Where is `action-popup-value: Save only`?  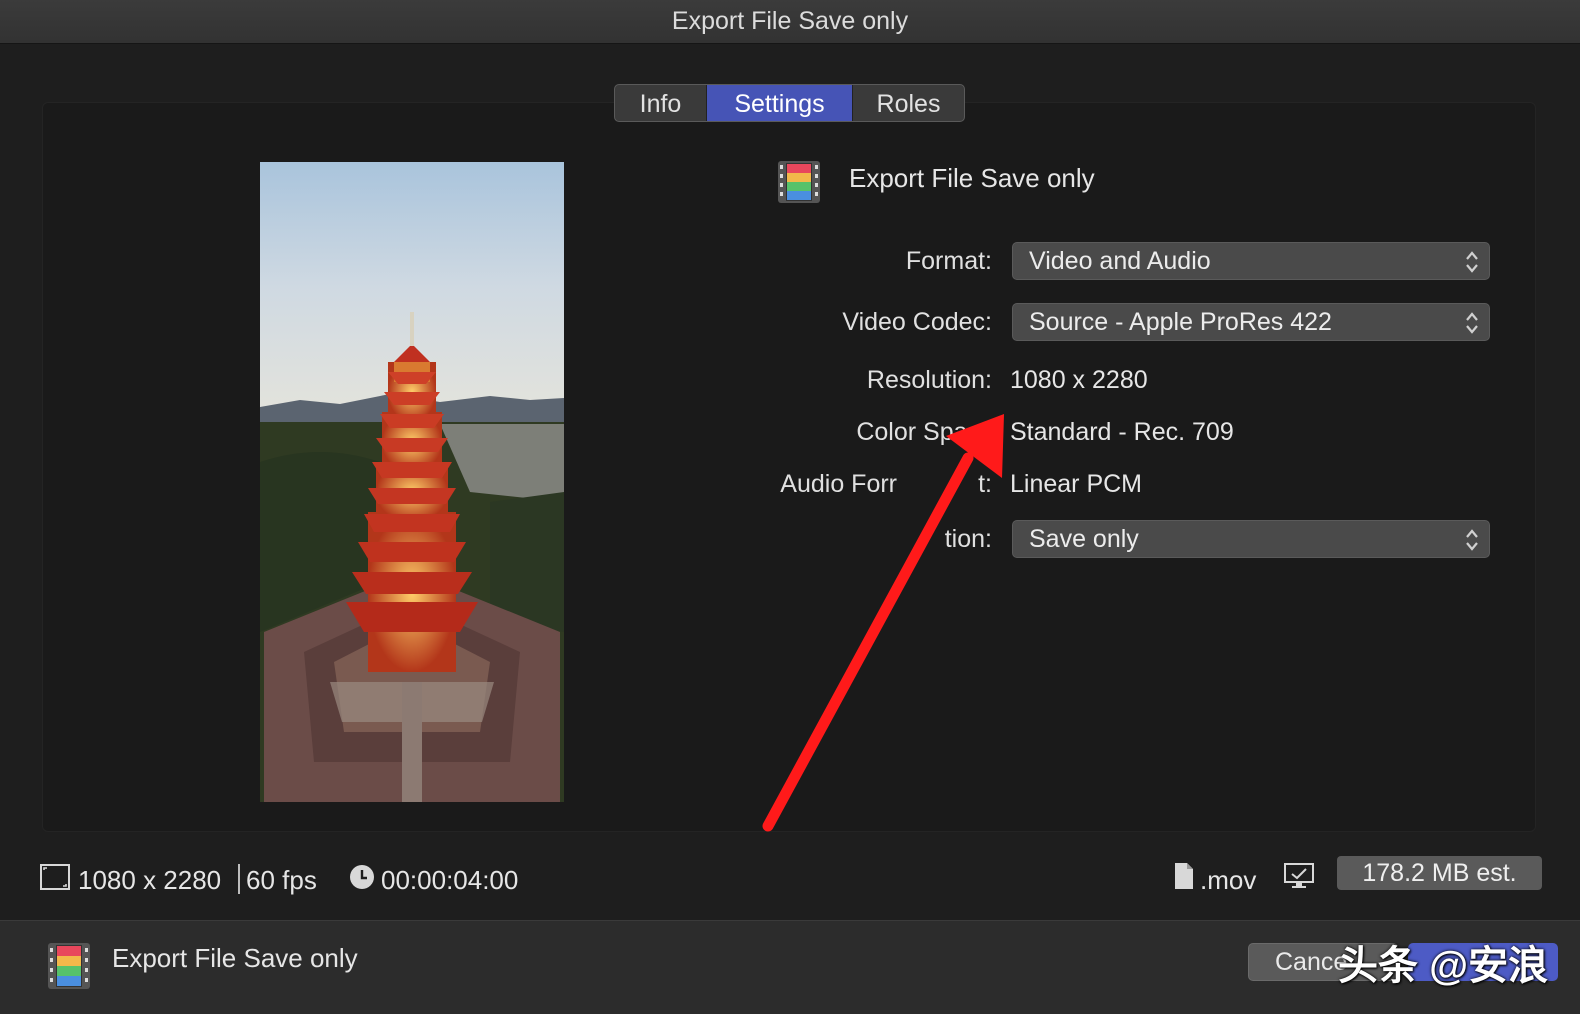 action-popup-value: Save only is located at coordinates (1084, 538).